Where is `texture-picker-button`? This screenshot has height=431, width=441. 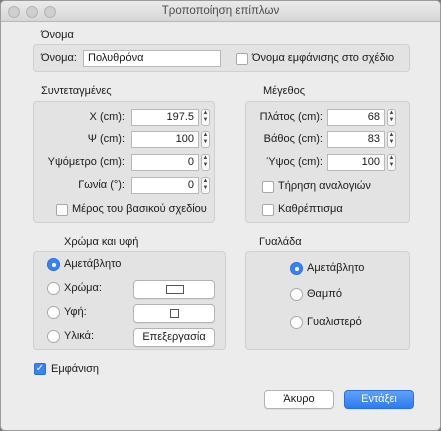 texture-picker-button is located at coordinates (174, 313).